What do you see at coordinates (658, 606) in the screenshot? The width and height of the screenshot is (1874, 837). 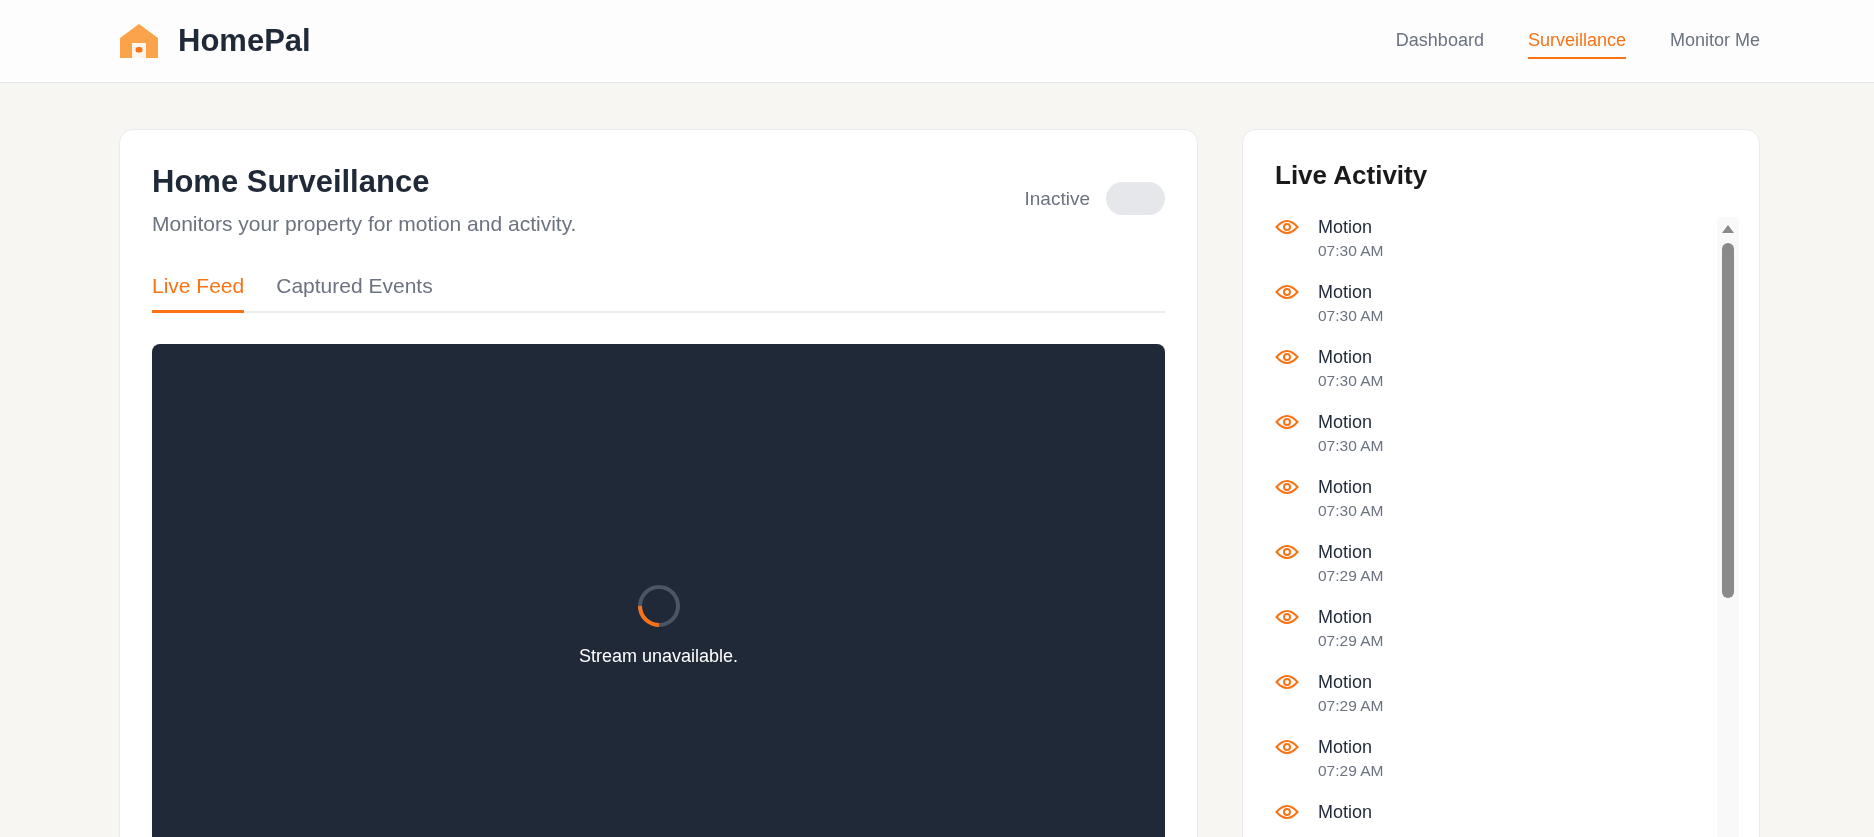 I see `spinner-icon` at bounding box center [658, 606].